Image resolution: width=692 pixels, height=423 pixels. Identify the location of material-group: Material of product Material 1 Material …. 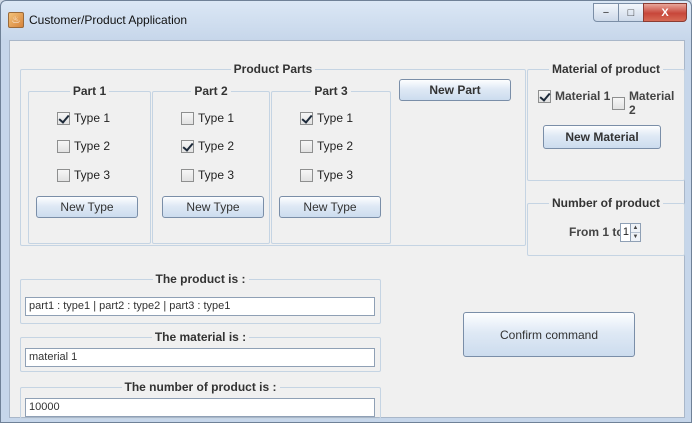
(606, 121).